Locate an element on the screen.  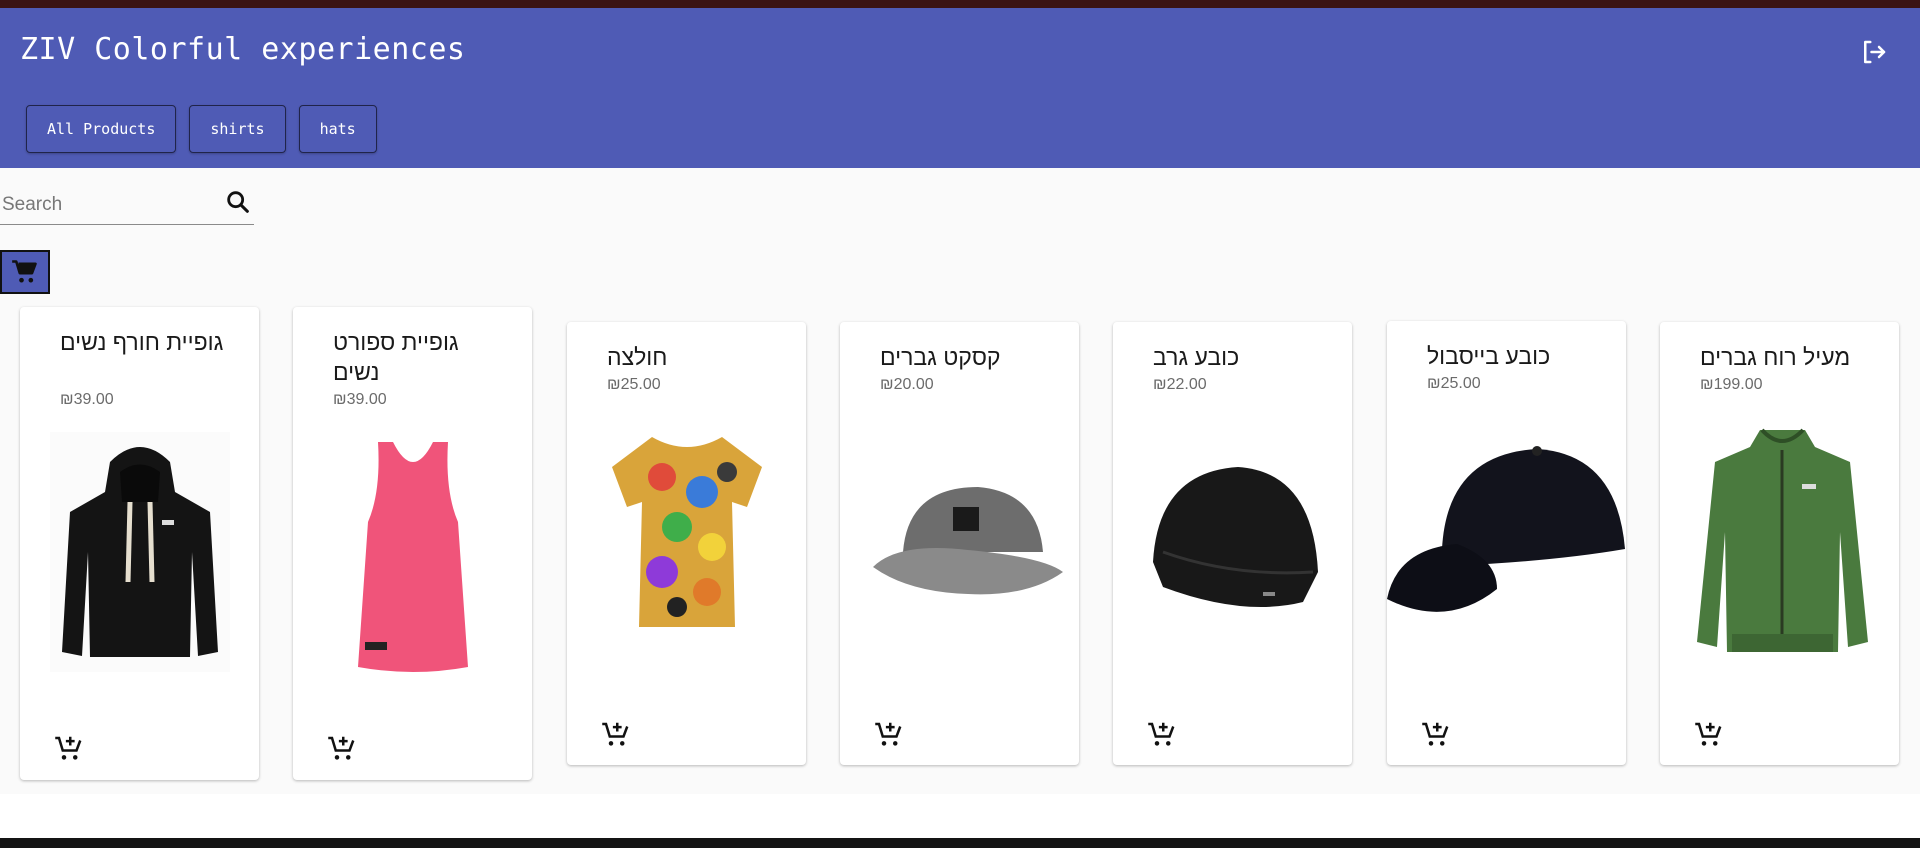
nav-all-products-button: All Products is located at coordinates (101, 129).